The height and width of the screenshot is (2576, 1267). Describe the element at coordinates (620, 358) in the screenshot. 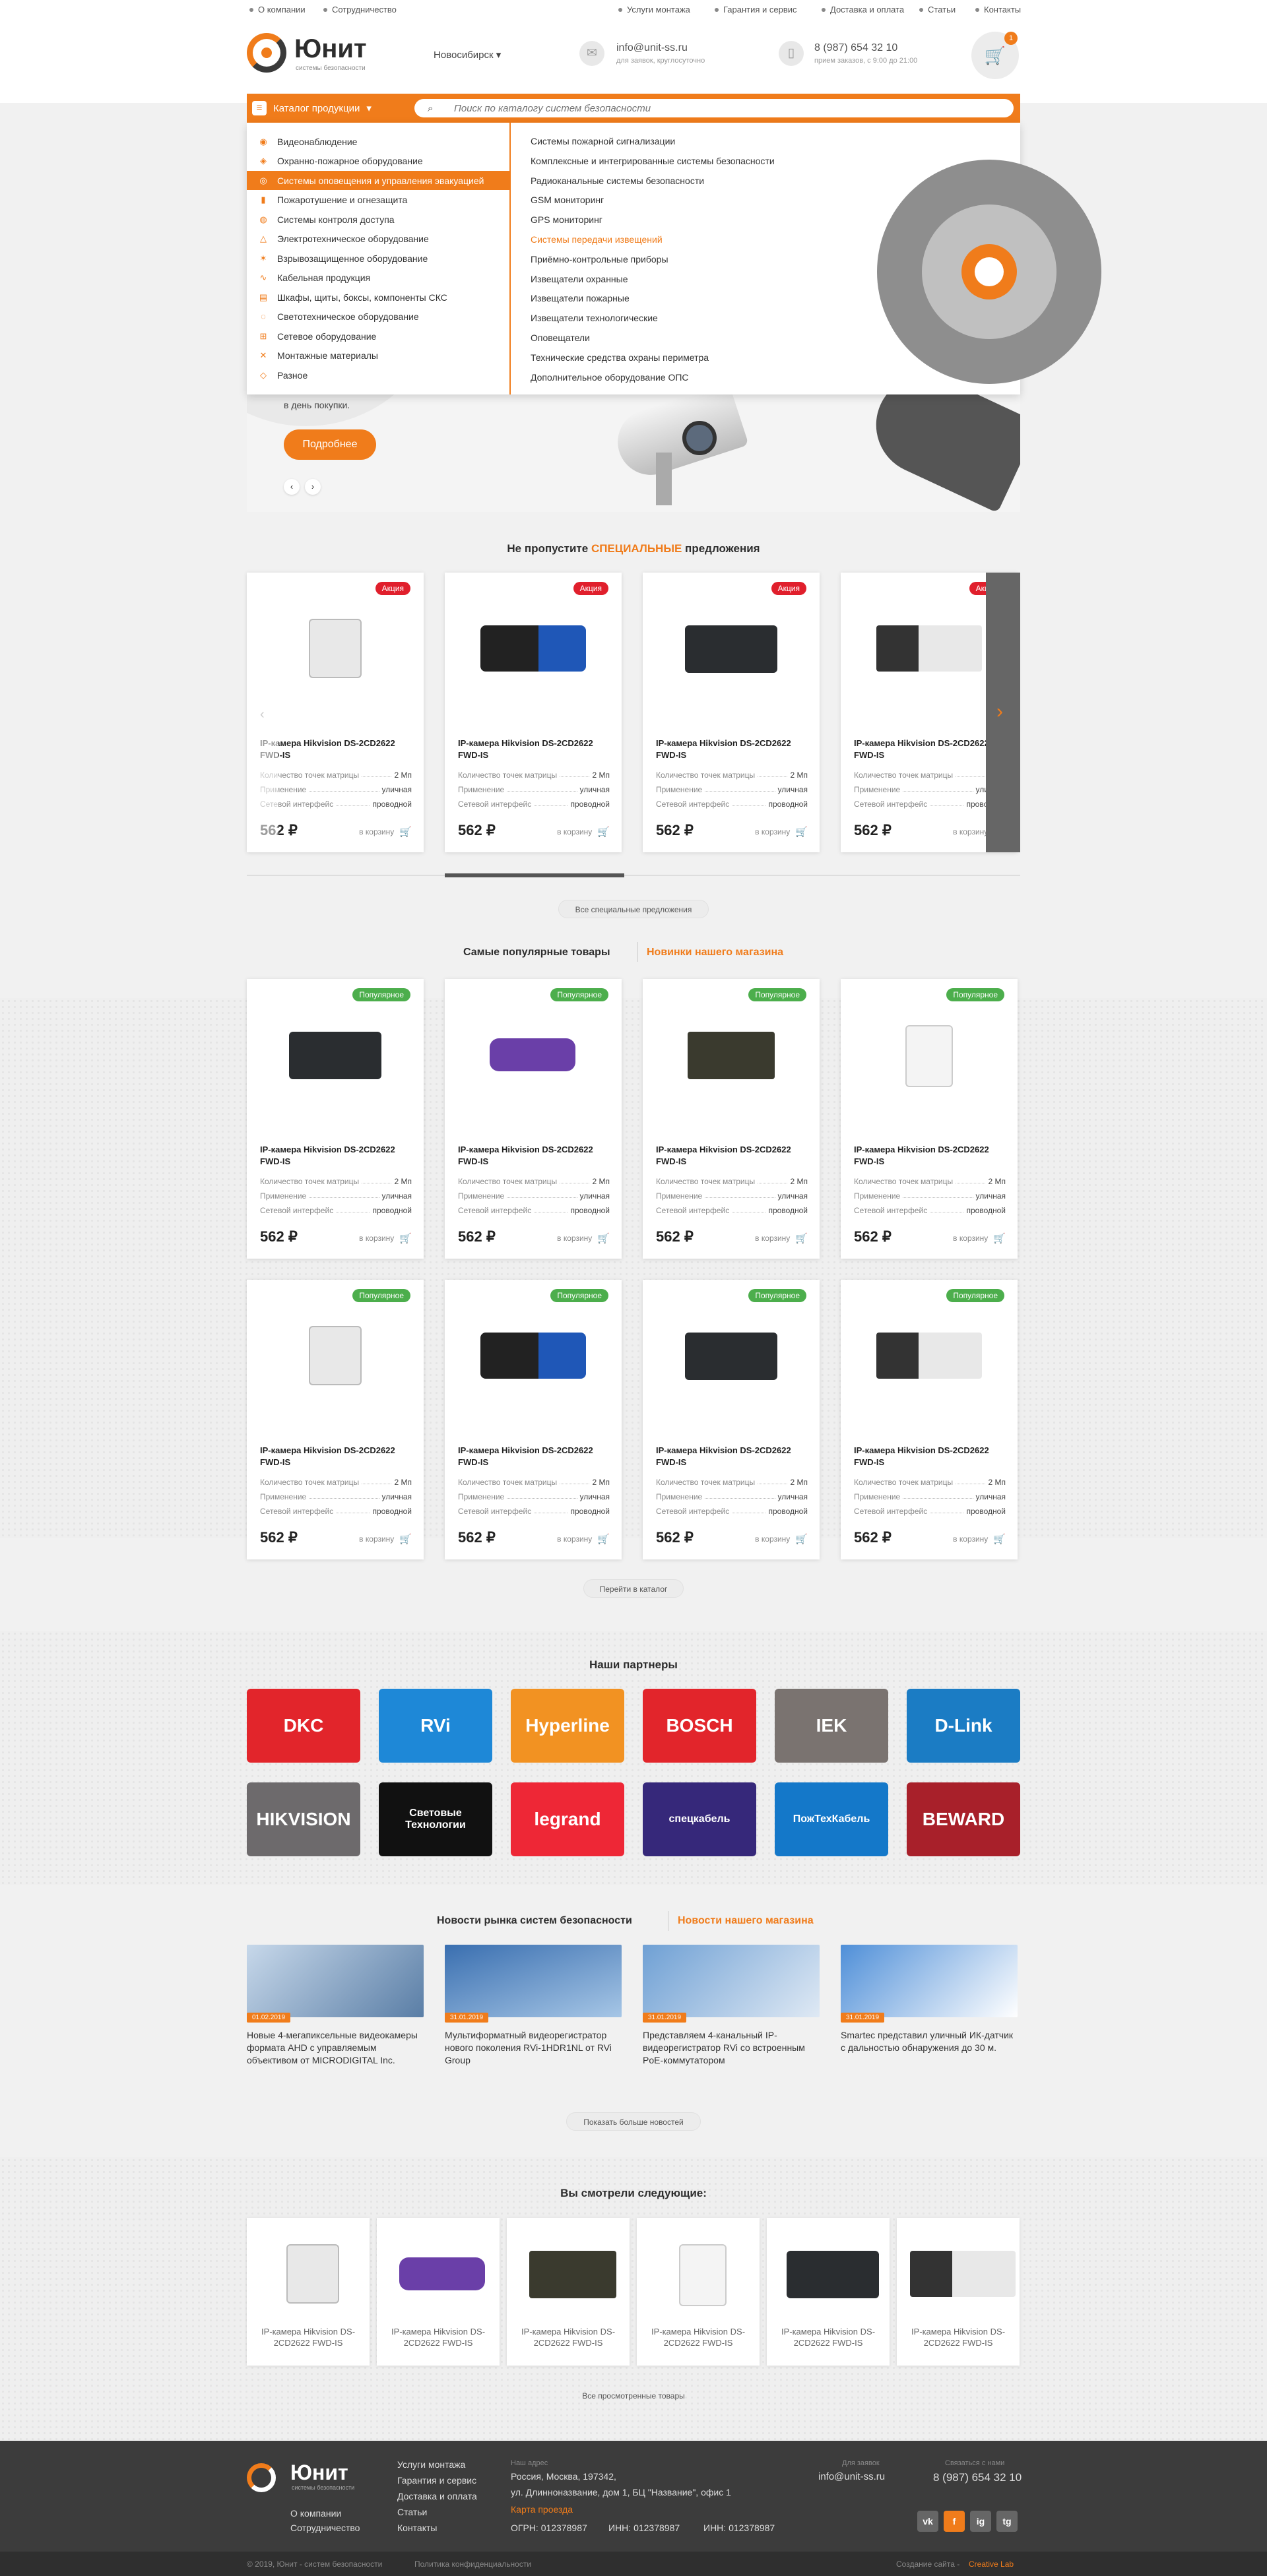

I see `subcategory-item: Технические средства охраны периметра` at that location.